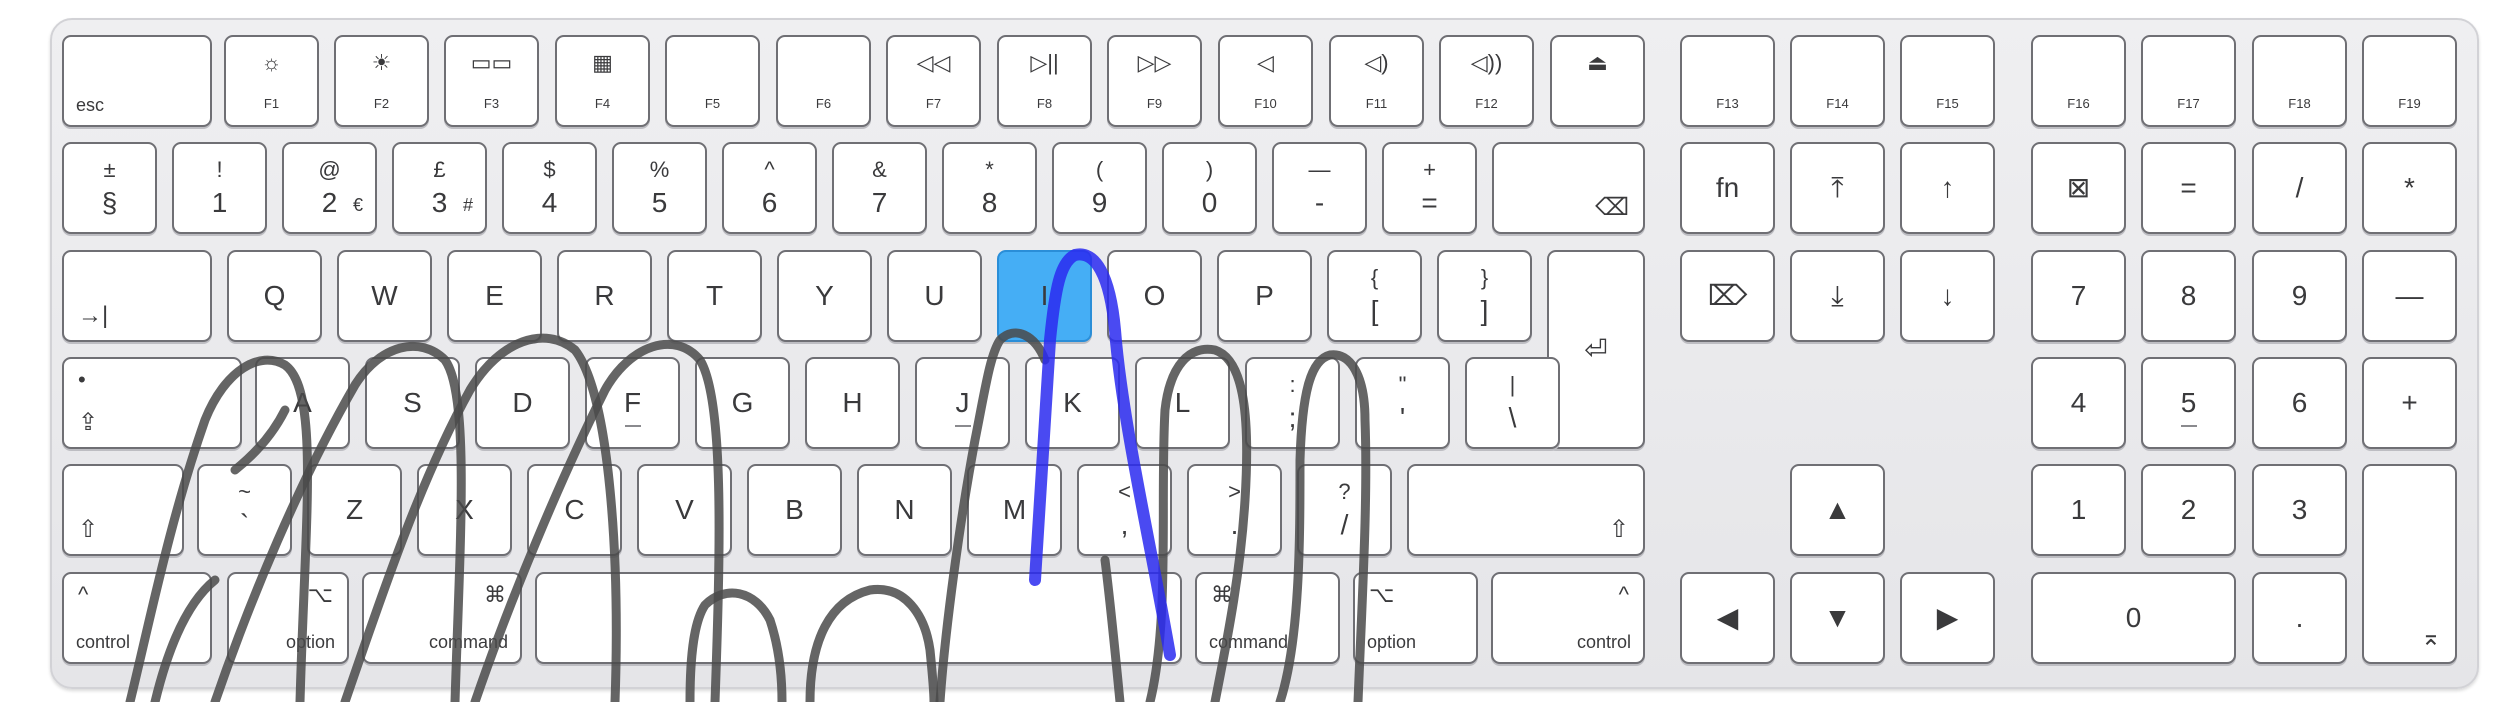 The height and width of the screenshot is (702, 2504). What do you see at coordinates (2299, 81) in the screenshot?
I see `key-f18: F18` at bounding box center [2299, 81].